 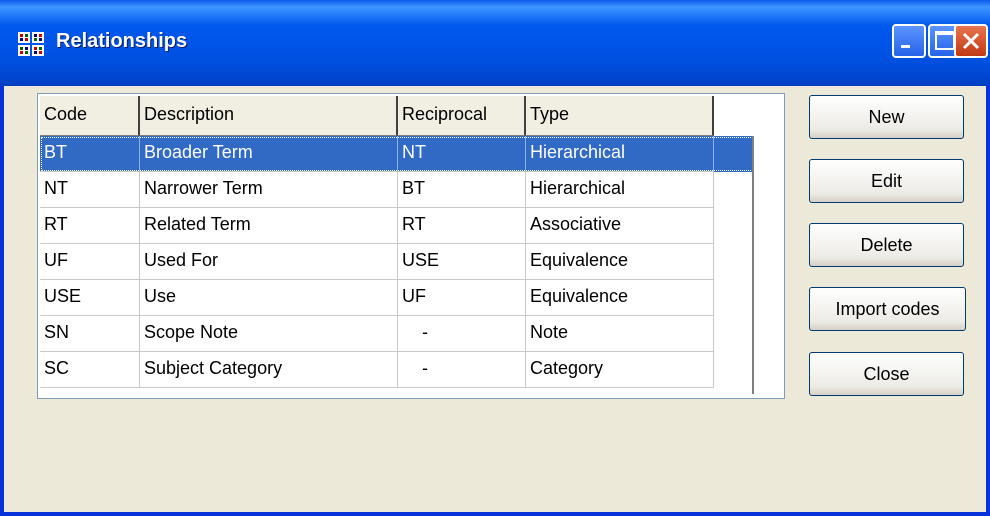 I want to click on table-row: SN Scope Note - Note, so click(x=397, y=334).